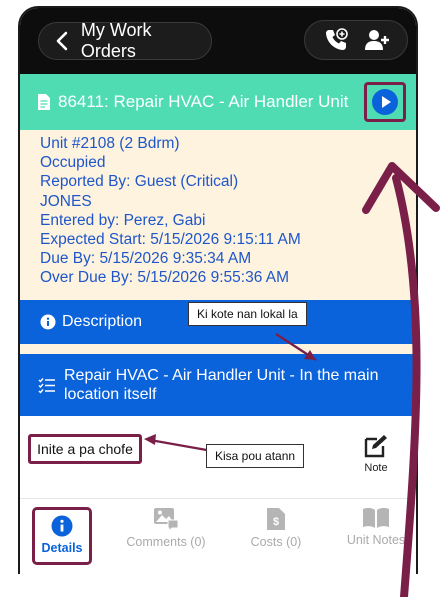  I want to click on back-label: My Work Orders, so click(116, 40).